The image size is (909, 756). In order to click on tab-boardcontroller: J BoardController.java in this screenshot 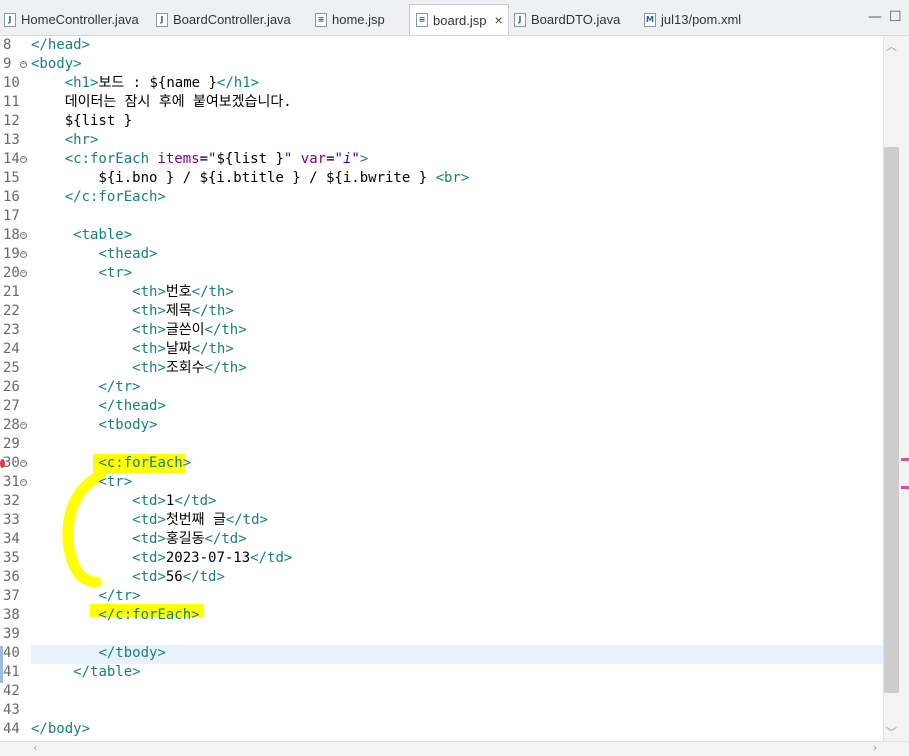, I will do `click(234, 19)`.